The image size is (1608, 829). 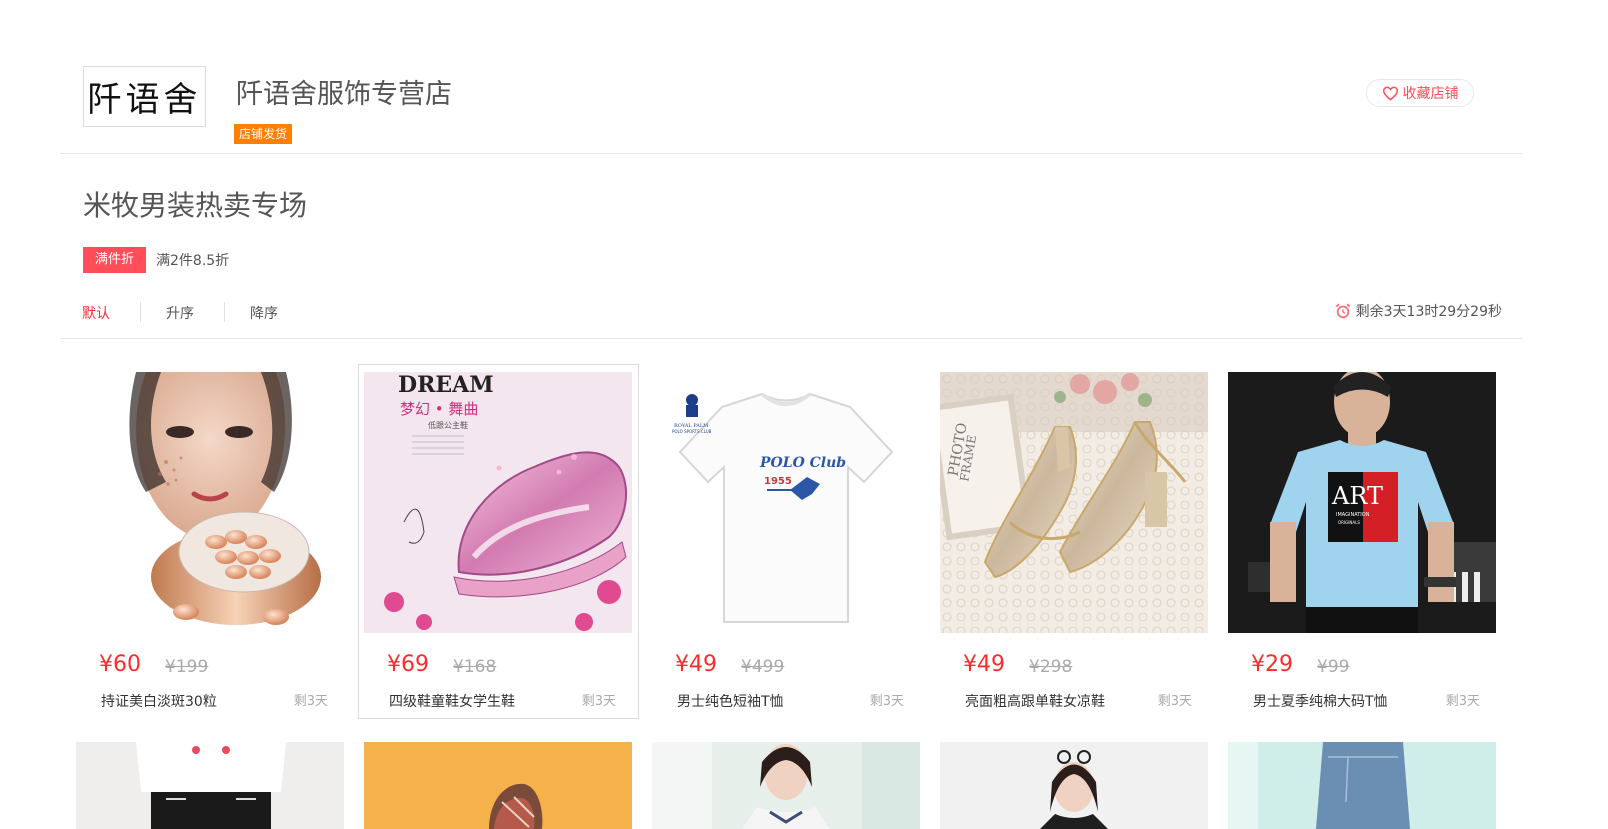 I want to click on shop-header: 阡语舍 阡语舍服饰专营店 店铺发货 收藏店铺, so click(x=791, y=102).